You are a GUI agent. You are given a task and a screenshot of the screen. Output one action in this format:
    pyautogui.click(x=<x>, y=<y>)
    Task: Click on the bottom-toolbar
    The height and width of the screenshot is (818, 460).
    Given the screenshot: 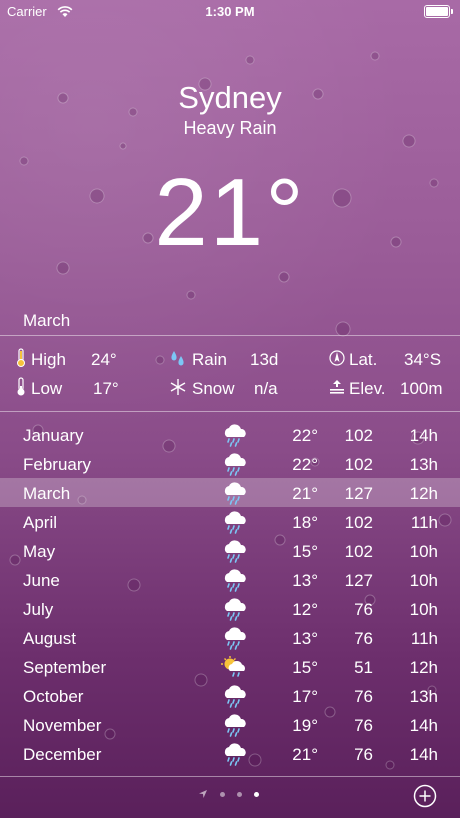 What is the action you would take?
    pyautogui.click(x=230, y=798)
    